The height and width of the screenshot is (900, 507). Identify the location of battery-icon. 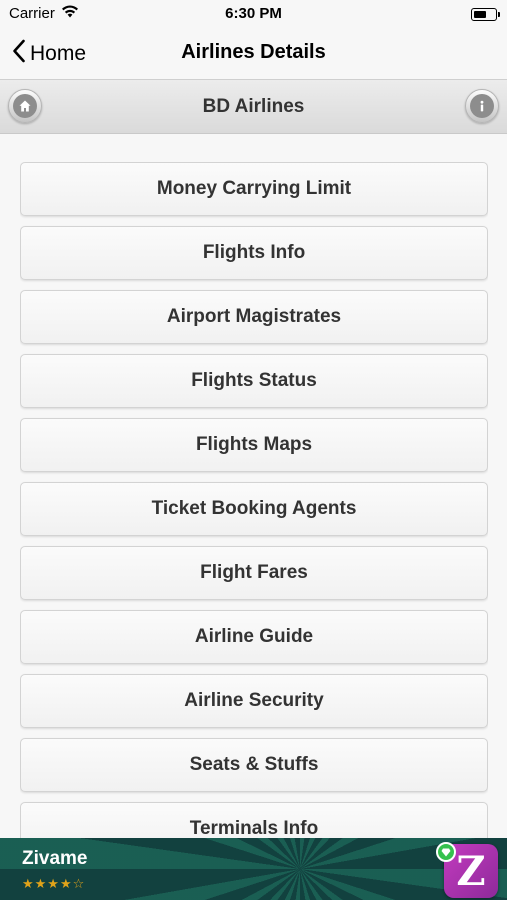
(485, 14).